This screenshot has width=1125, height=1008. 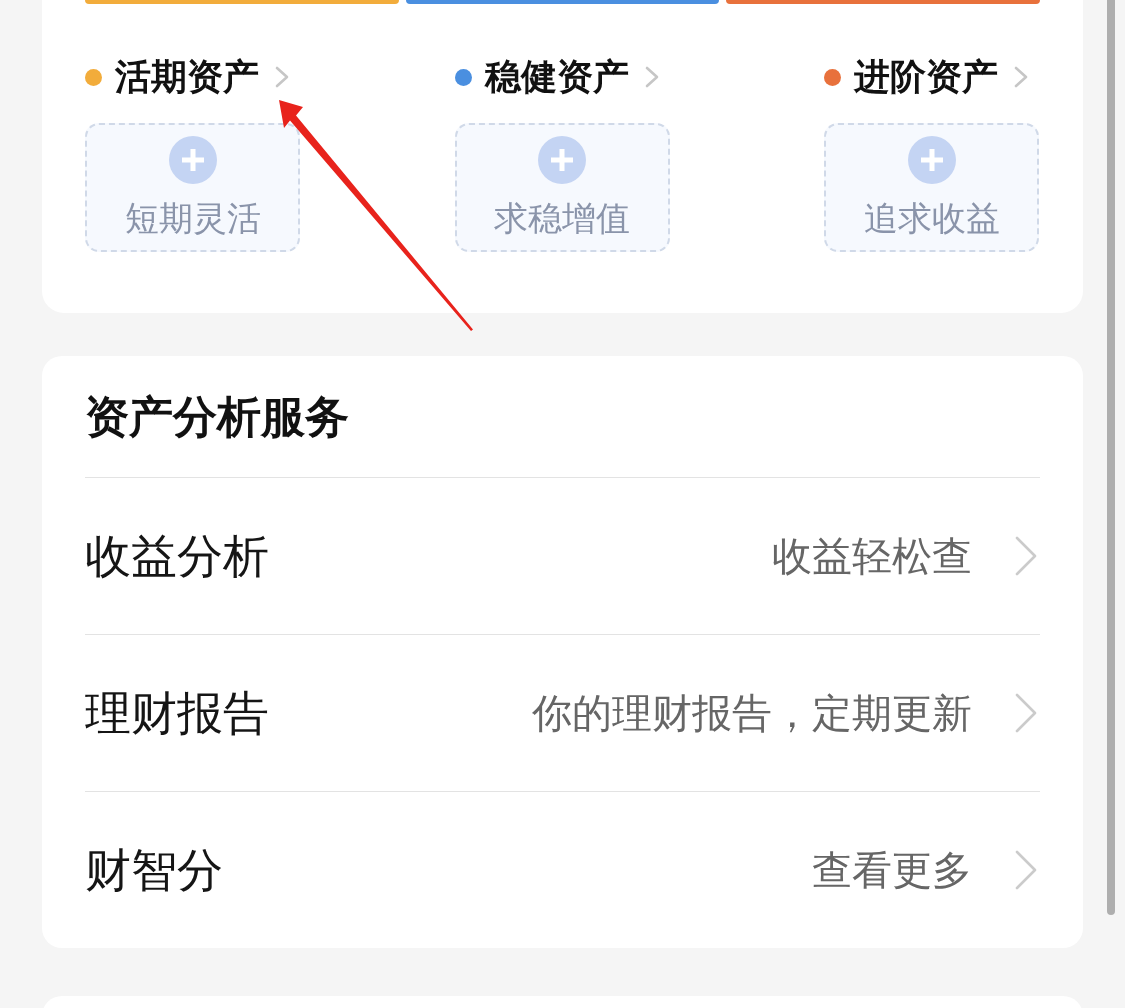 I want to click on menu-item-hint: 你的理财报告，定期更新, so click(x=752, y=713).